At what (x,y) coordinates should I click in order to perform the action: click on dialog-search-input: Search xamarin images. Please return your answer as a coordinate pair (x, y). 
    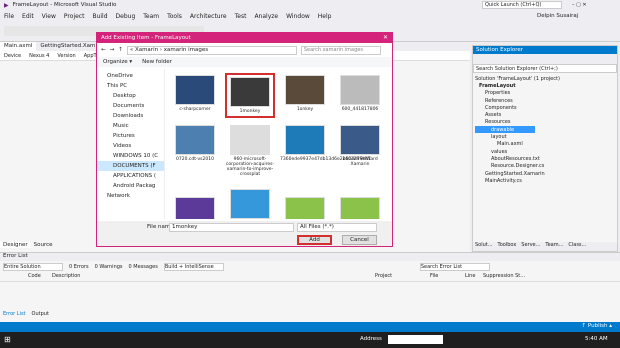
    Looking at the image, I should click on (340, 50).